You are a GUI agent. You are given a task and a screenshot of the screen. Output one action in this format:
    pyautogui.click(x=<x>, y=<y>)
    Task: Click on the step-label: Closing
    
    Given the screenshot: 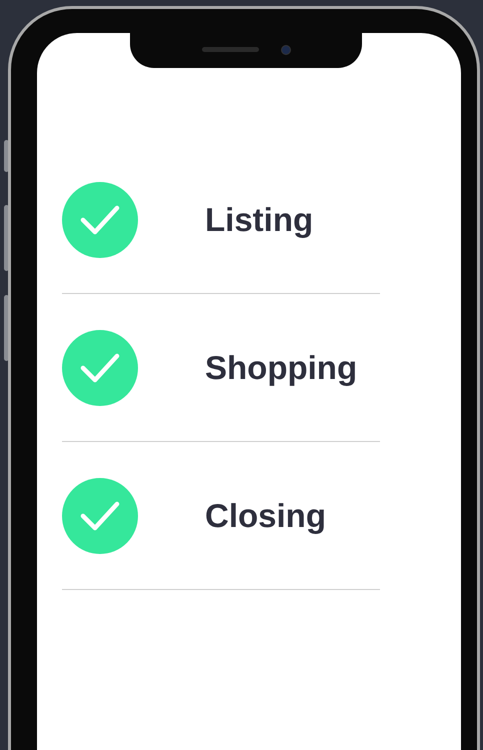 What is the action you would take?
    pyautogui.click(x=265, y=516)
    